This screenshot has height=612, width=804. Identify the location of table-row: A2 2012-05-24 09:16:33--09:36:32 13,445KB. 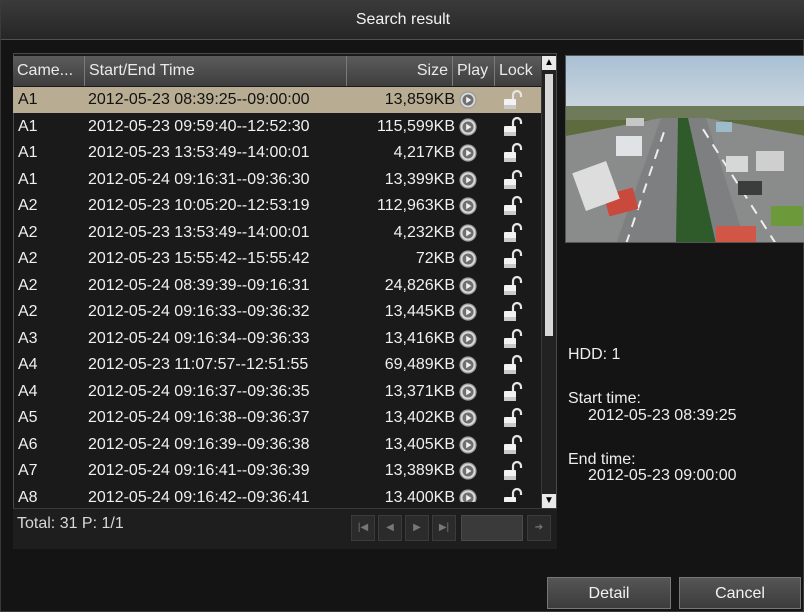
(277, 312).